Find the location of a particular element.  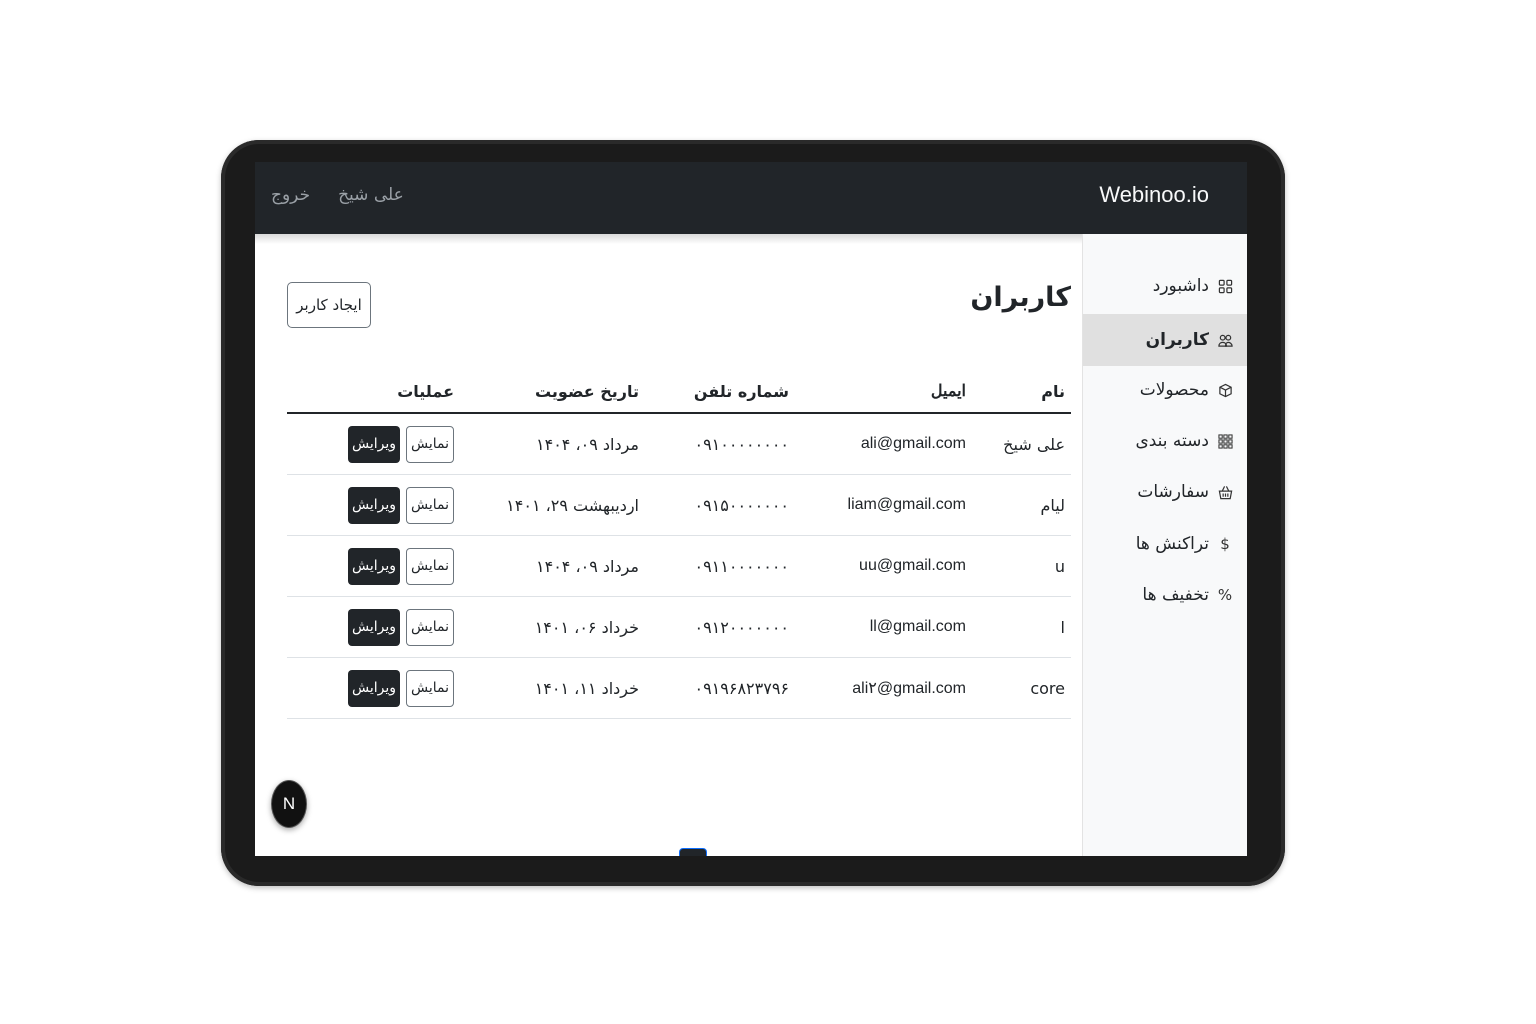

sidebar-item-label: تخفیف ها is located at coordinates (1175, 595).